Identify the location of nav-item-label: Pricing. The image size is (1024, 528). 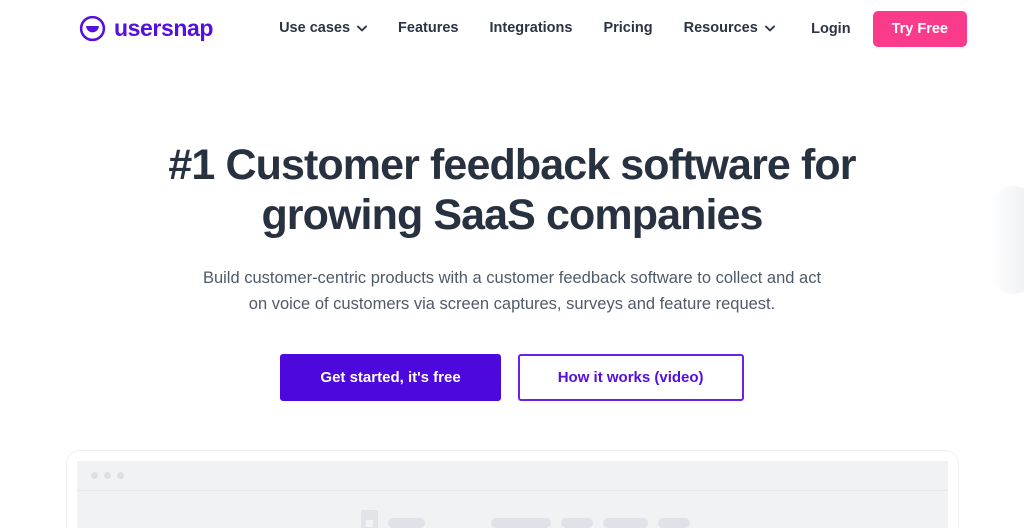
(628, 28).